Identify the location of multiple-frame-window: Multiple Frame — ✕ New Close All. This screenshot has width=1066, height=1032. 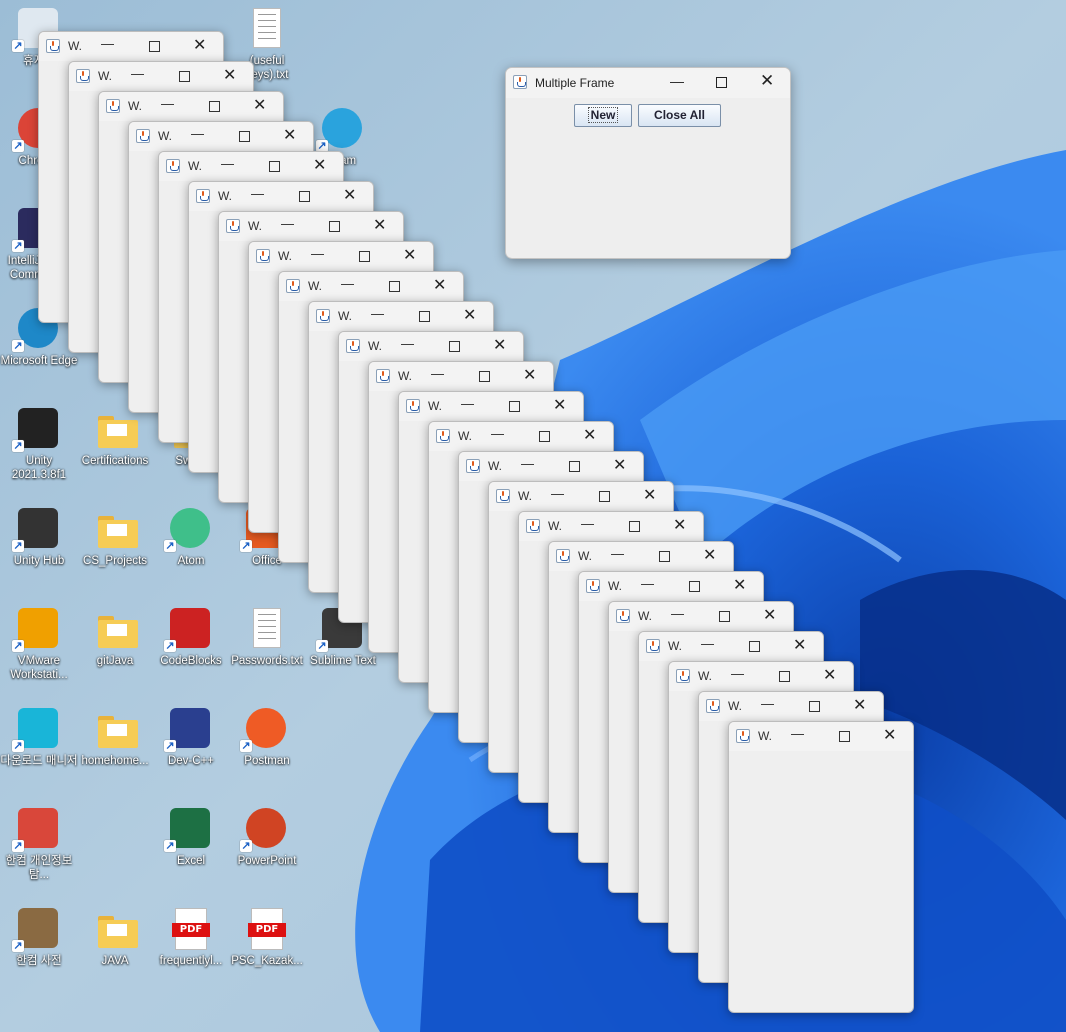
(648, 163).